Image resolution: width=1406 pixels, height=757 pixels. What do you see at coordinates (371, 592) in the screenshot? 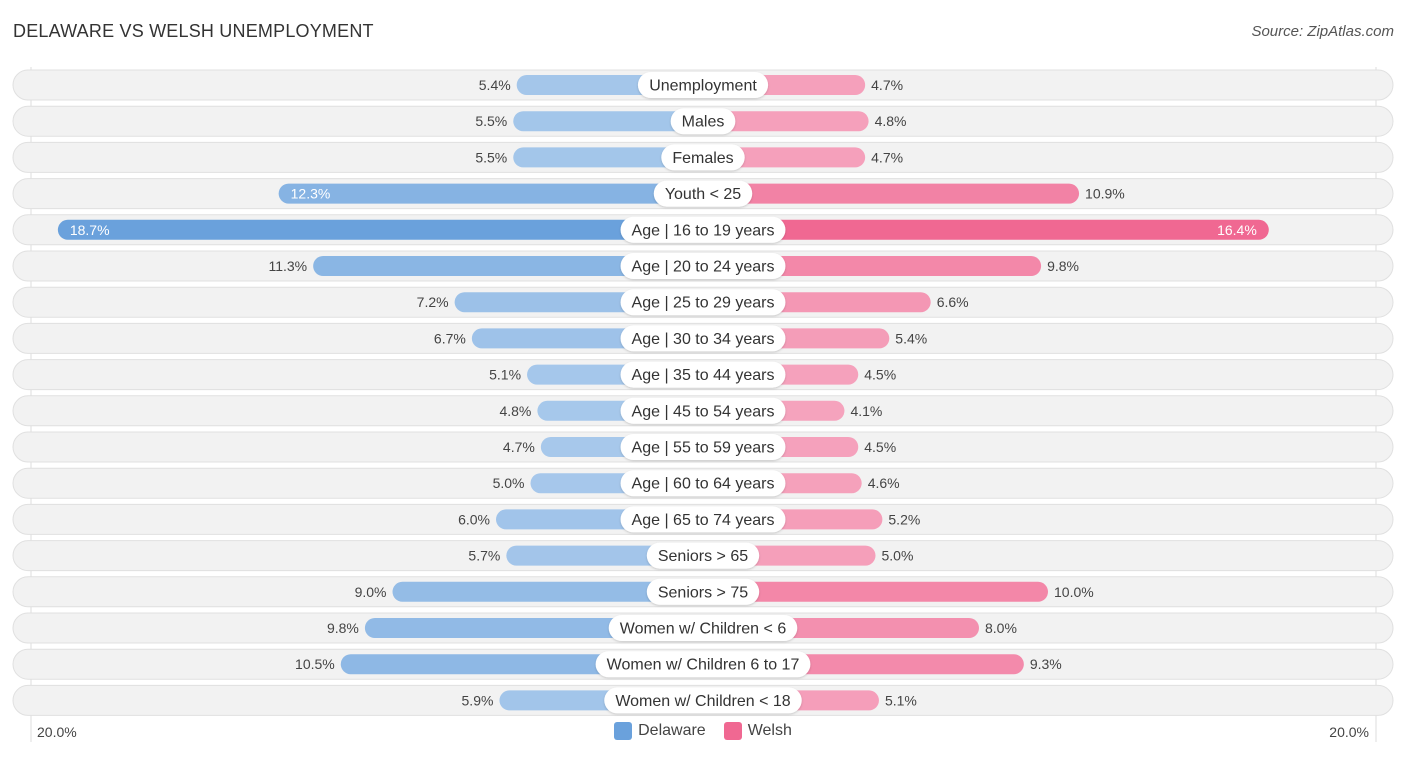
I see `value-label-delaware: 9.0%` at bounding box center [371, 592].